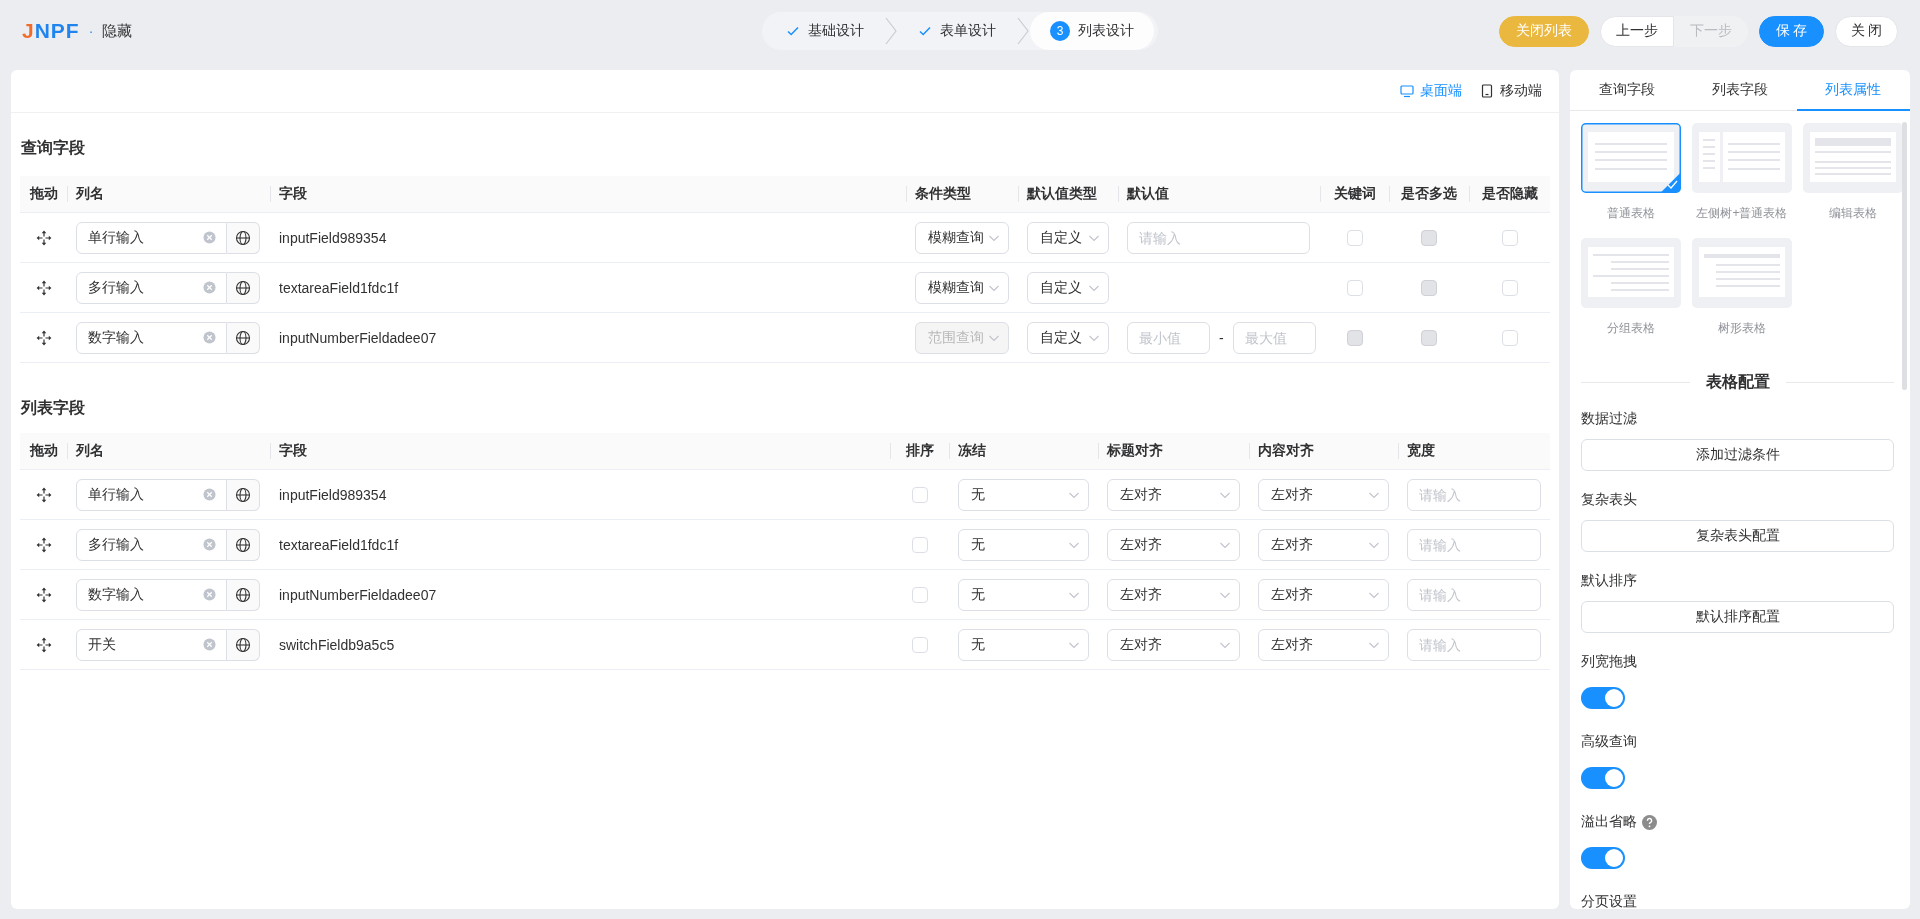  What do you see at coordinates (1904, 256) in the screenshot?
I see `scrollbar` at bounding box center [1904, 256].